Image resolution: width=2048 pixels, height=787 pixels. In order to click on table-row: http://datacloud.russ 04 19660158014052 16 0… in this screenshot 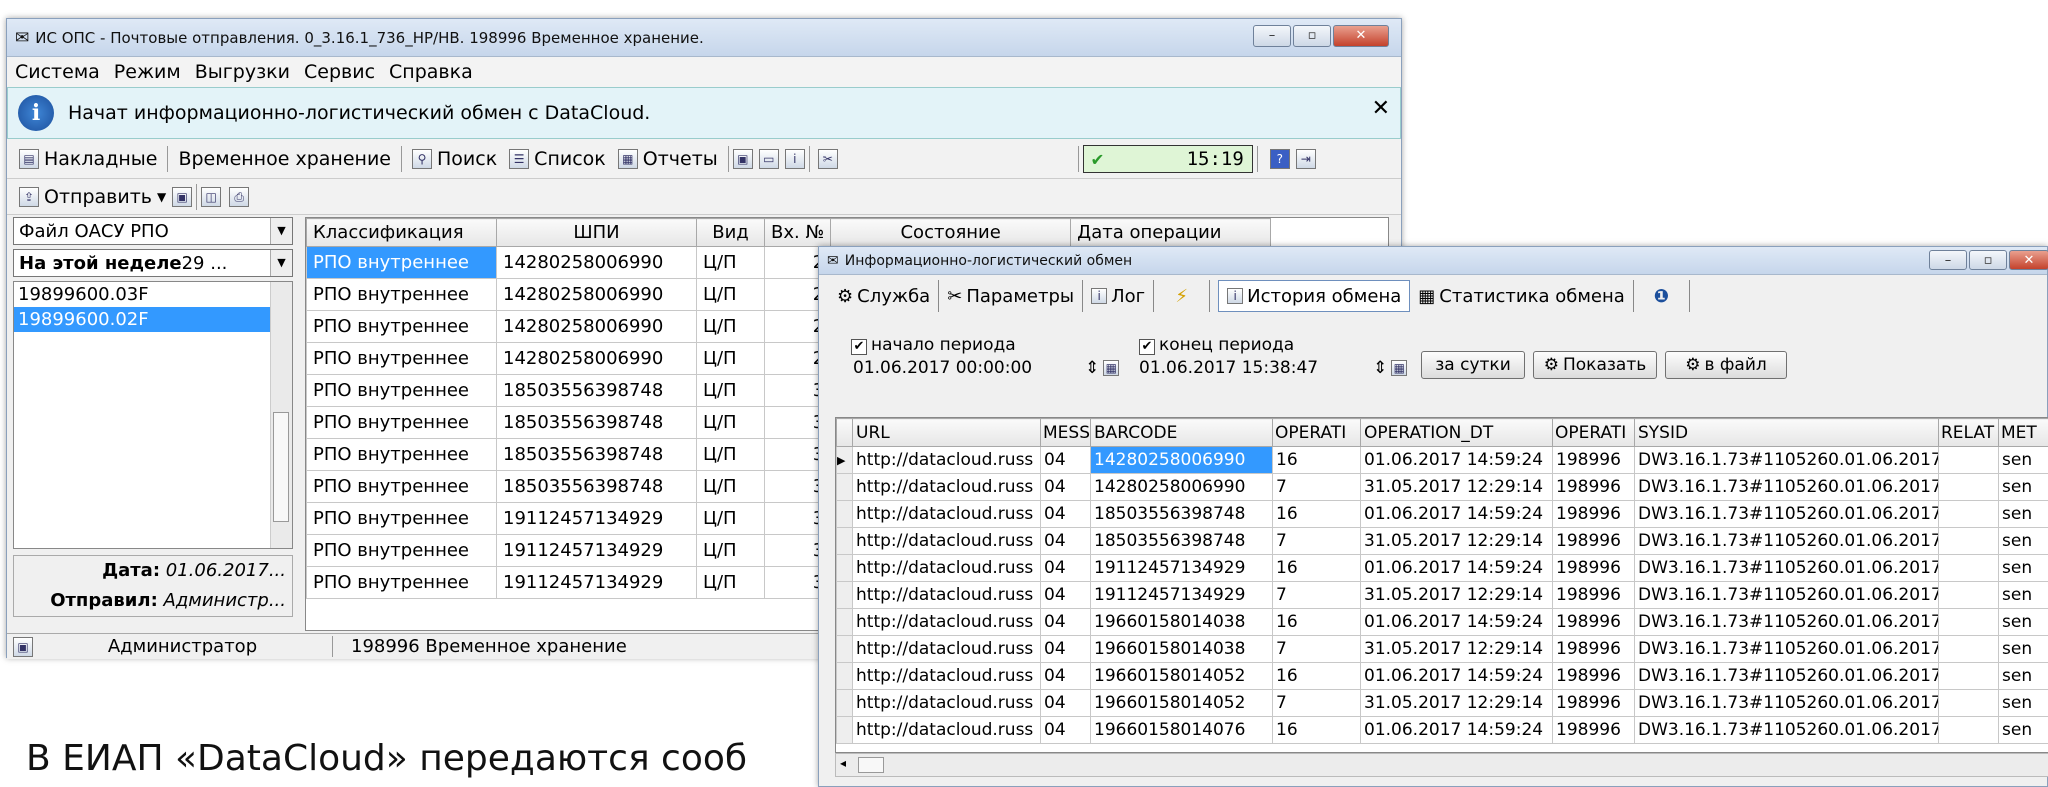, I will do `click(1442, 676)`.